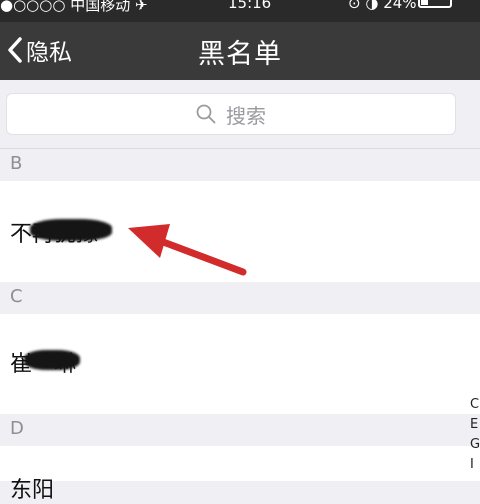 The width and height of the screenshot is (480, 504). What do you see at coordinates (149, 241) in the screenshot?
I see `arrow-head-icon` at bounding box center [149, 241].